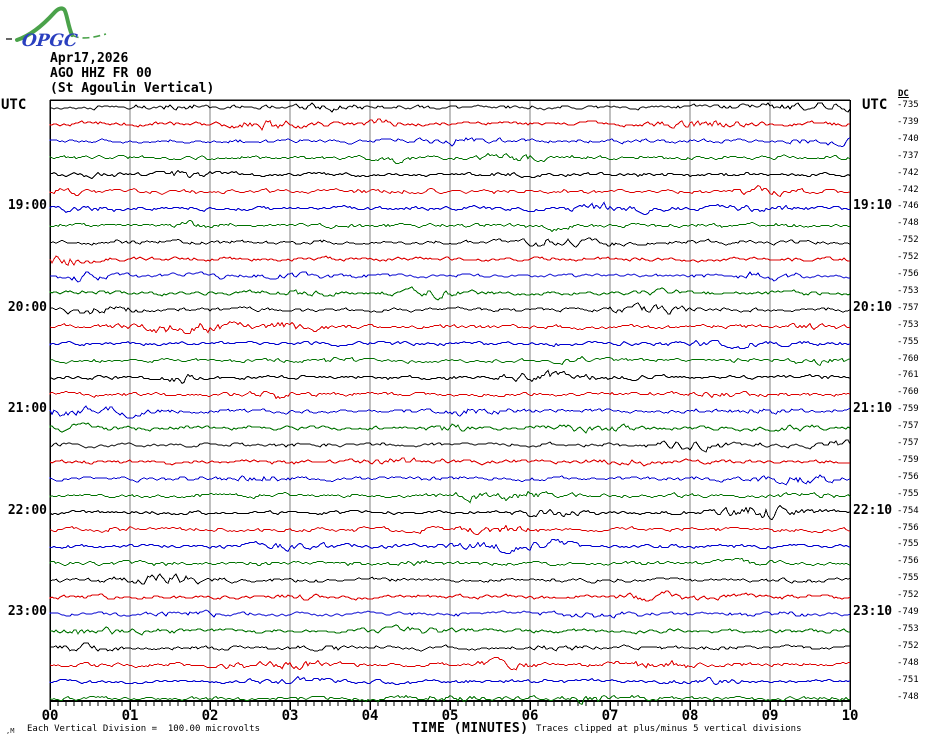  What do you see at coordinates (370, 716) in the screenshot?
I see `x-axis-tick-label: 04` at bounding box center [370, 716].